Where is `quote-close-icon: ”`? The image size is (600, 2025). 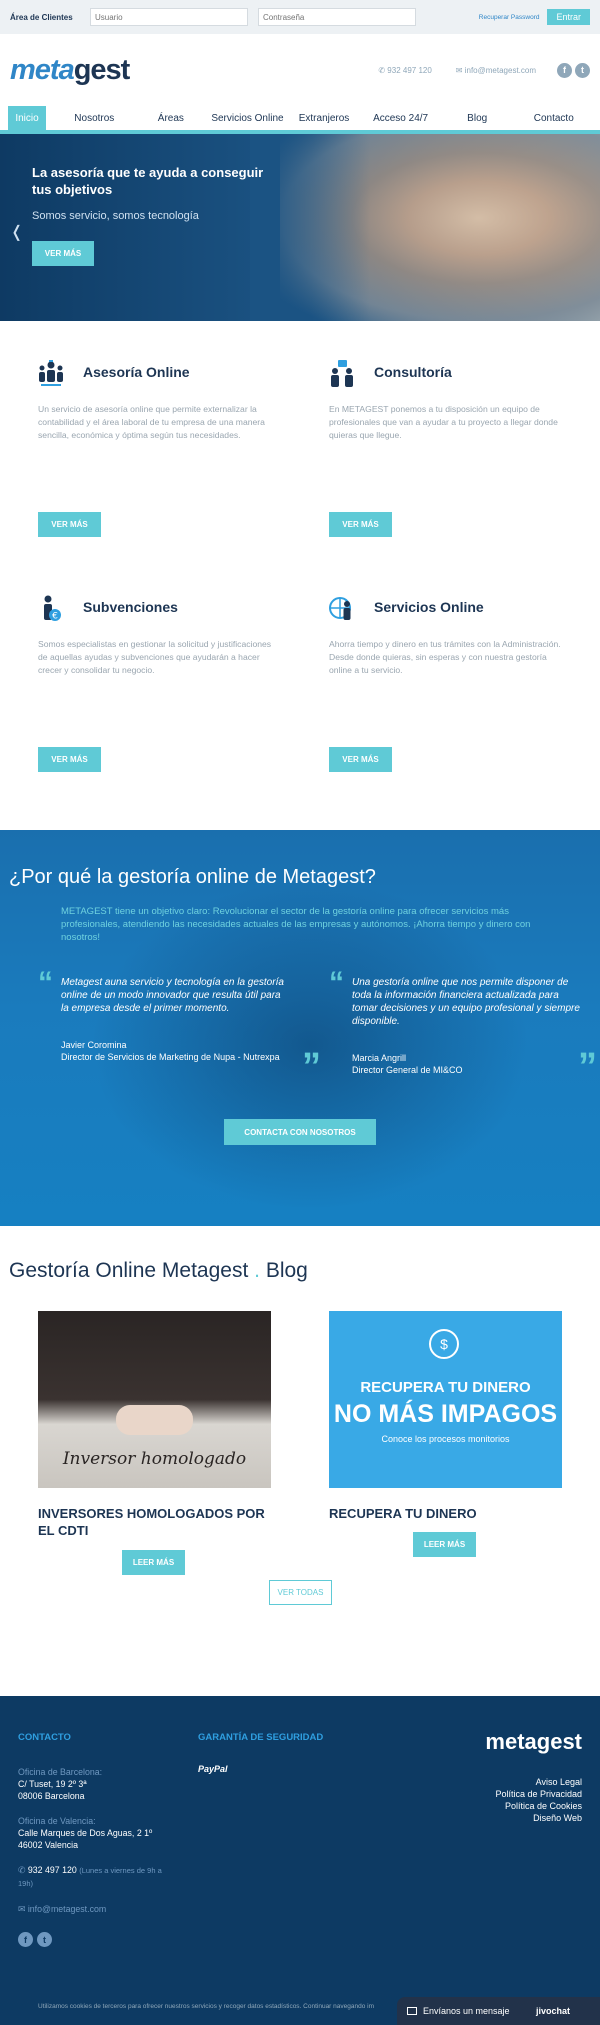
quote-close-icon: ” is located at coordinates (587, 1067).